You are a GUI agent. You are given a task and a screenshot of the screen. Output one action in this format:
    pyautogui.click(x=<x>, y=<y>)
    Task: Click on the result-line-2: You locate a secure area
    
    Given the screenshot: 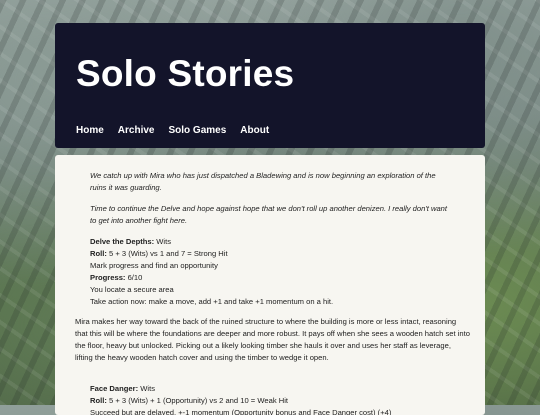 What is the action you would take?
    pyautogui.click(x=132, y=289)
    